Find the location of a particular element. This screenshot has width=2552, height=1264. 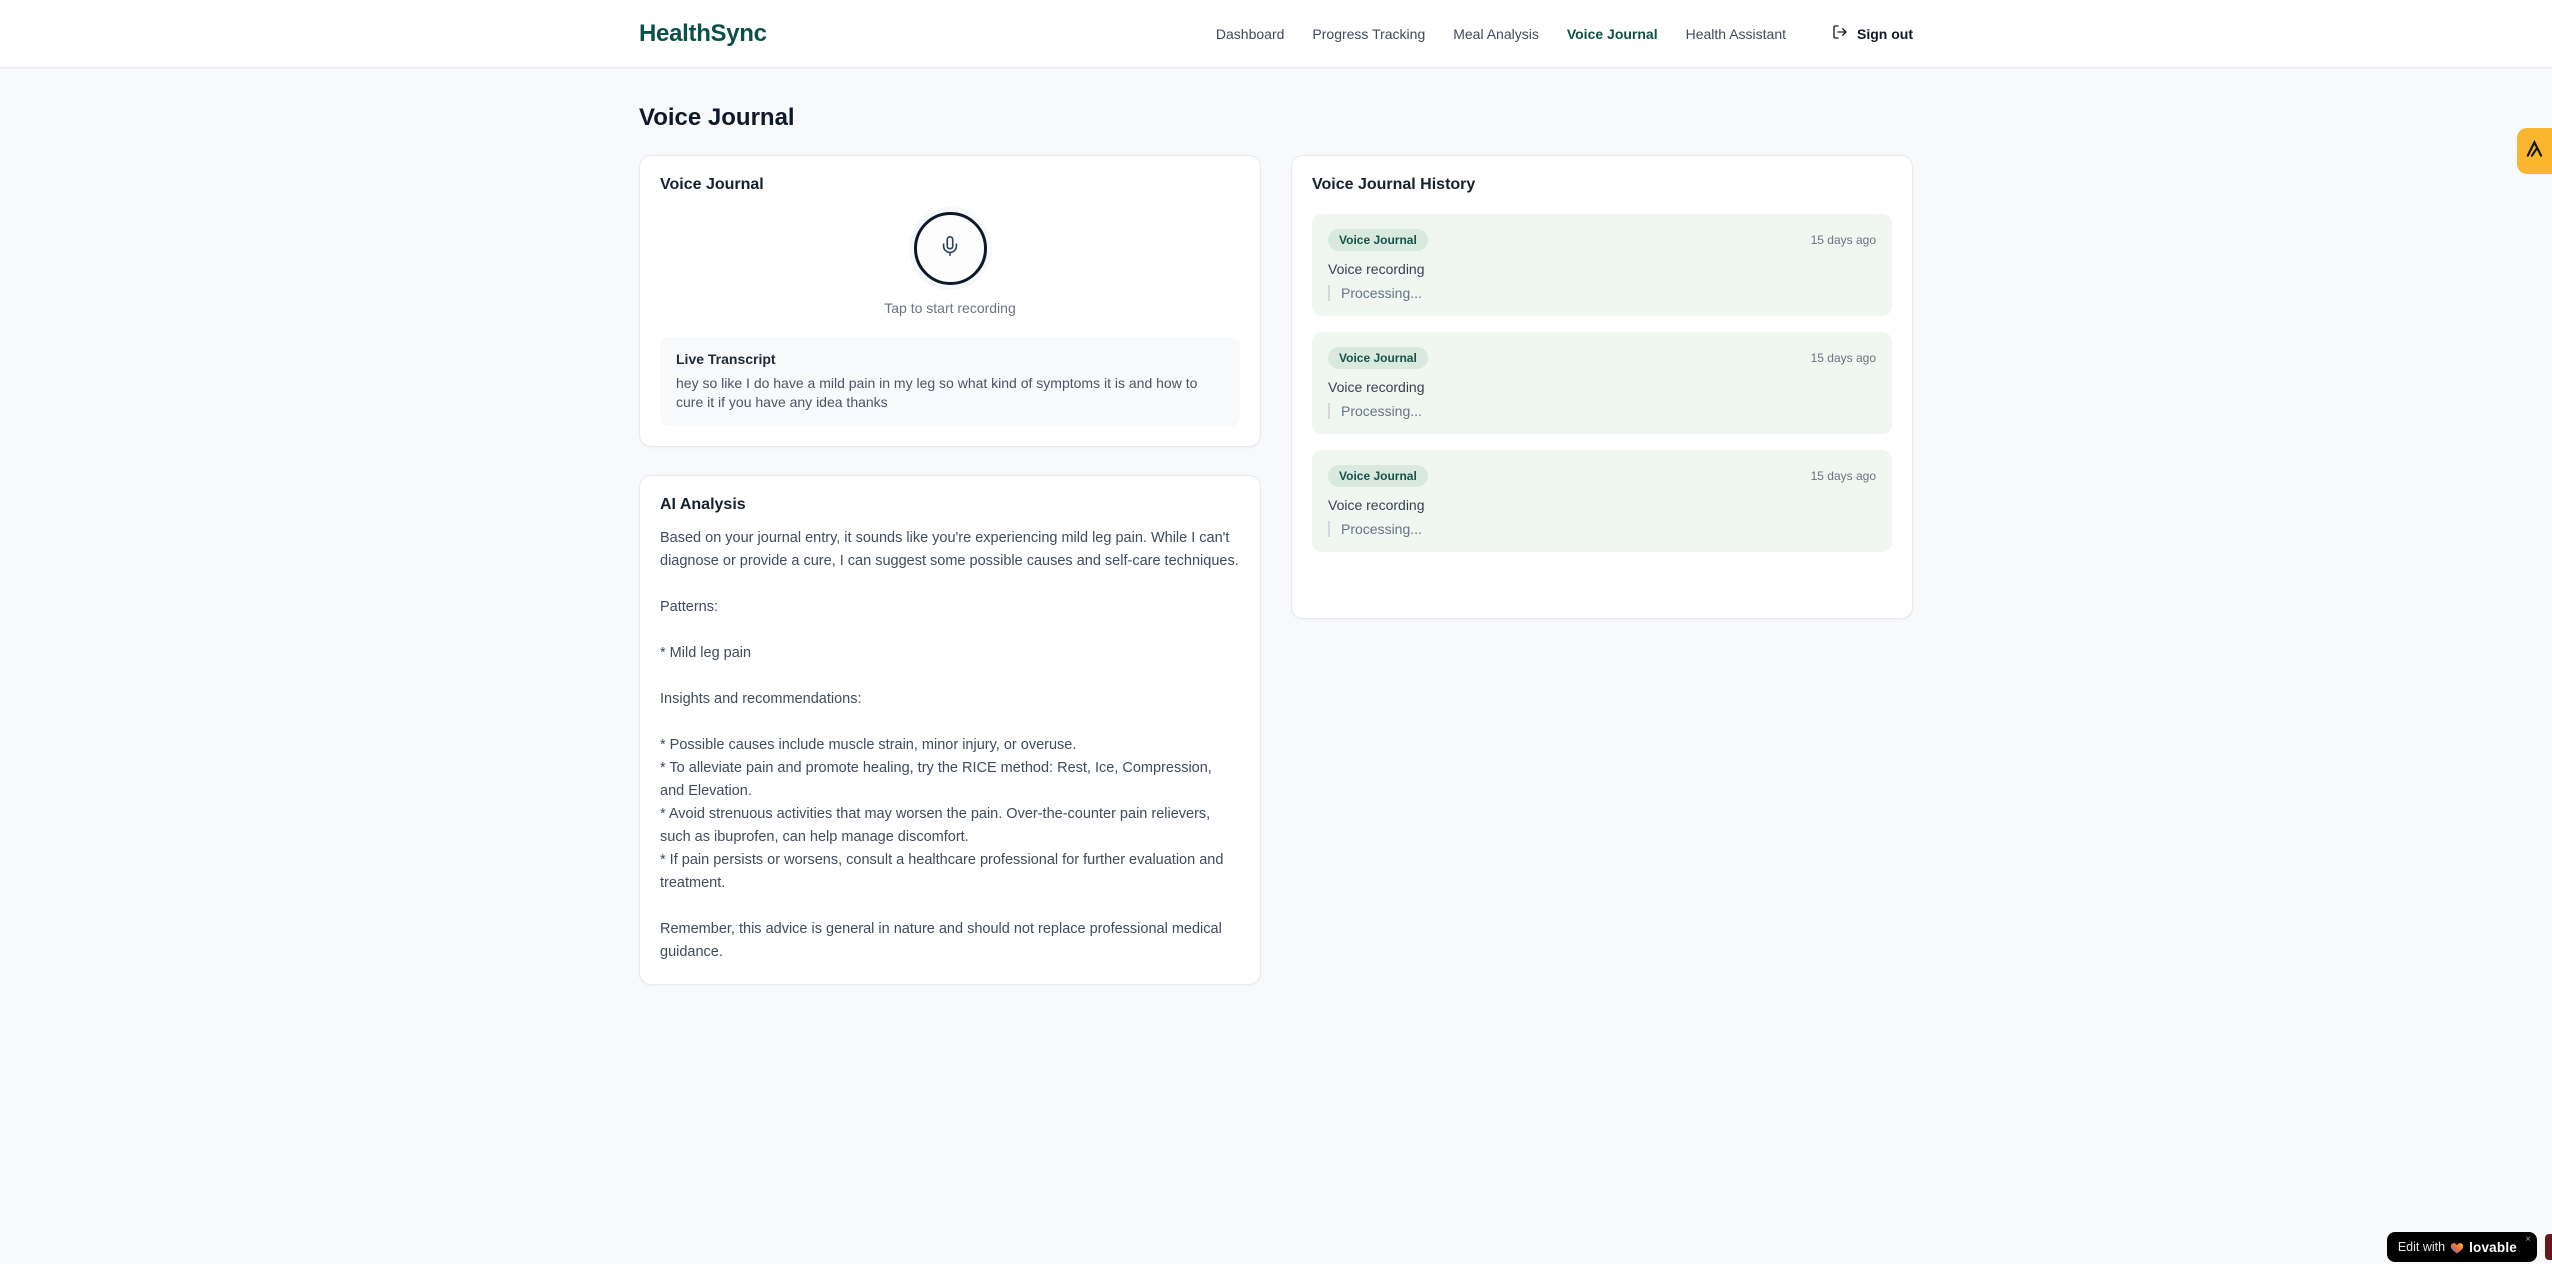

record-button is located at coordinates (950, 248).